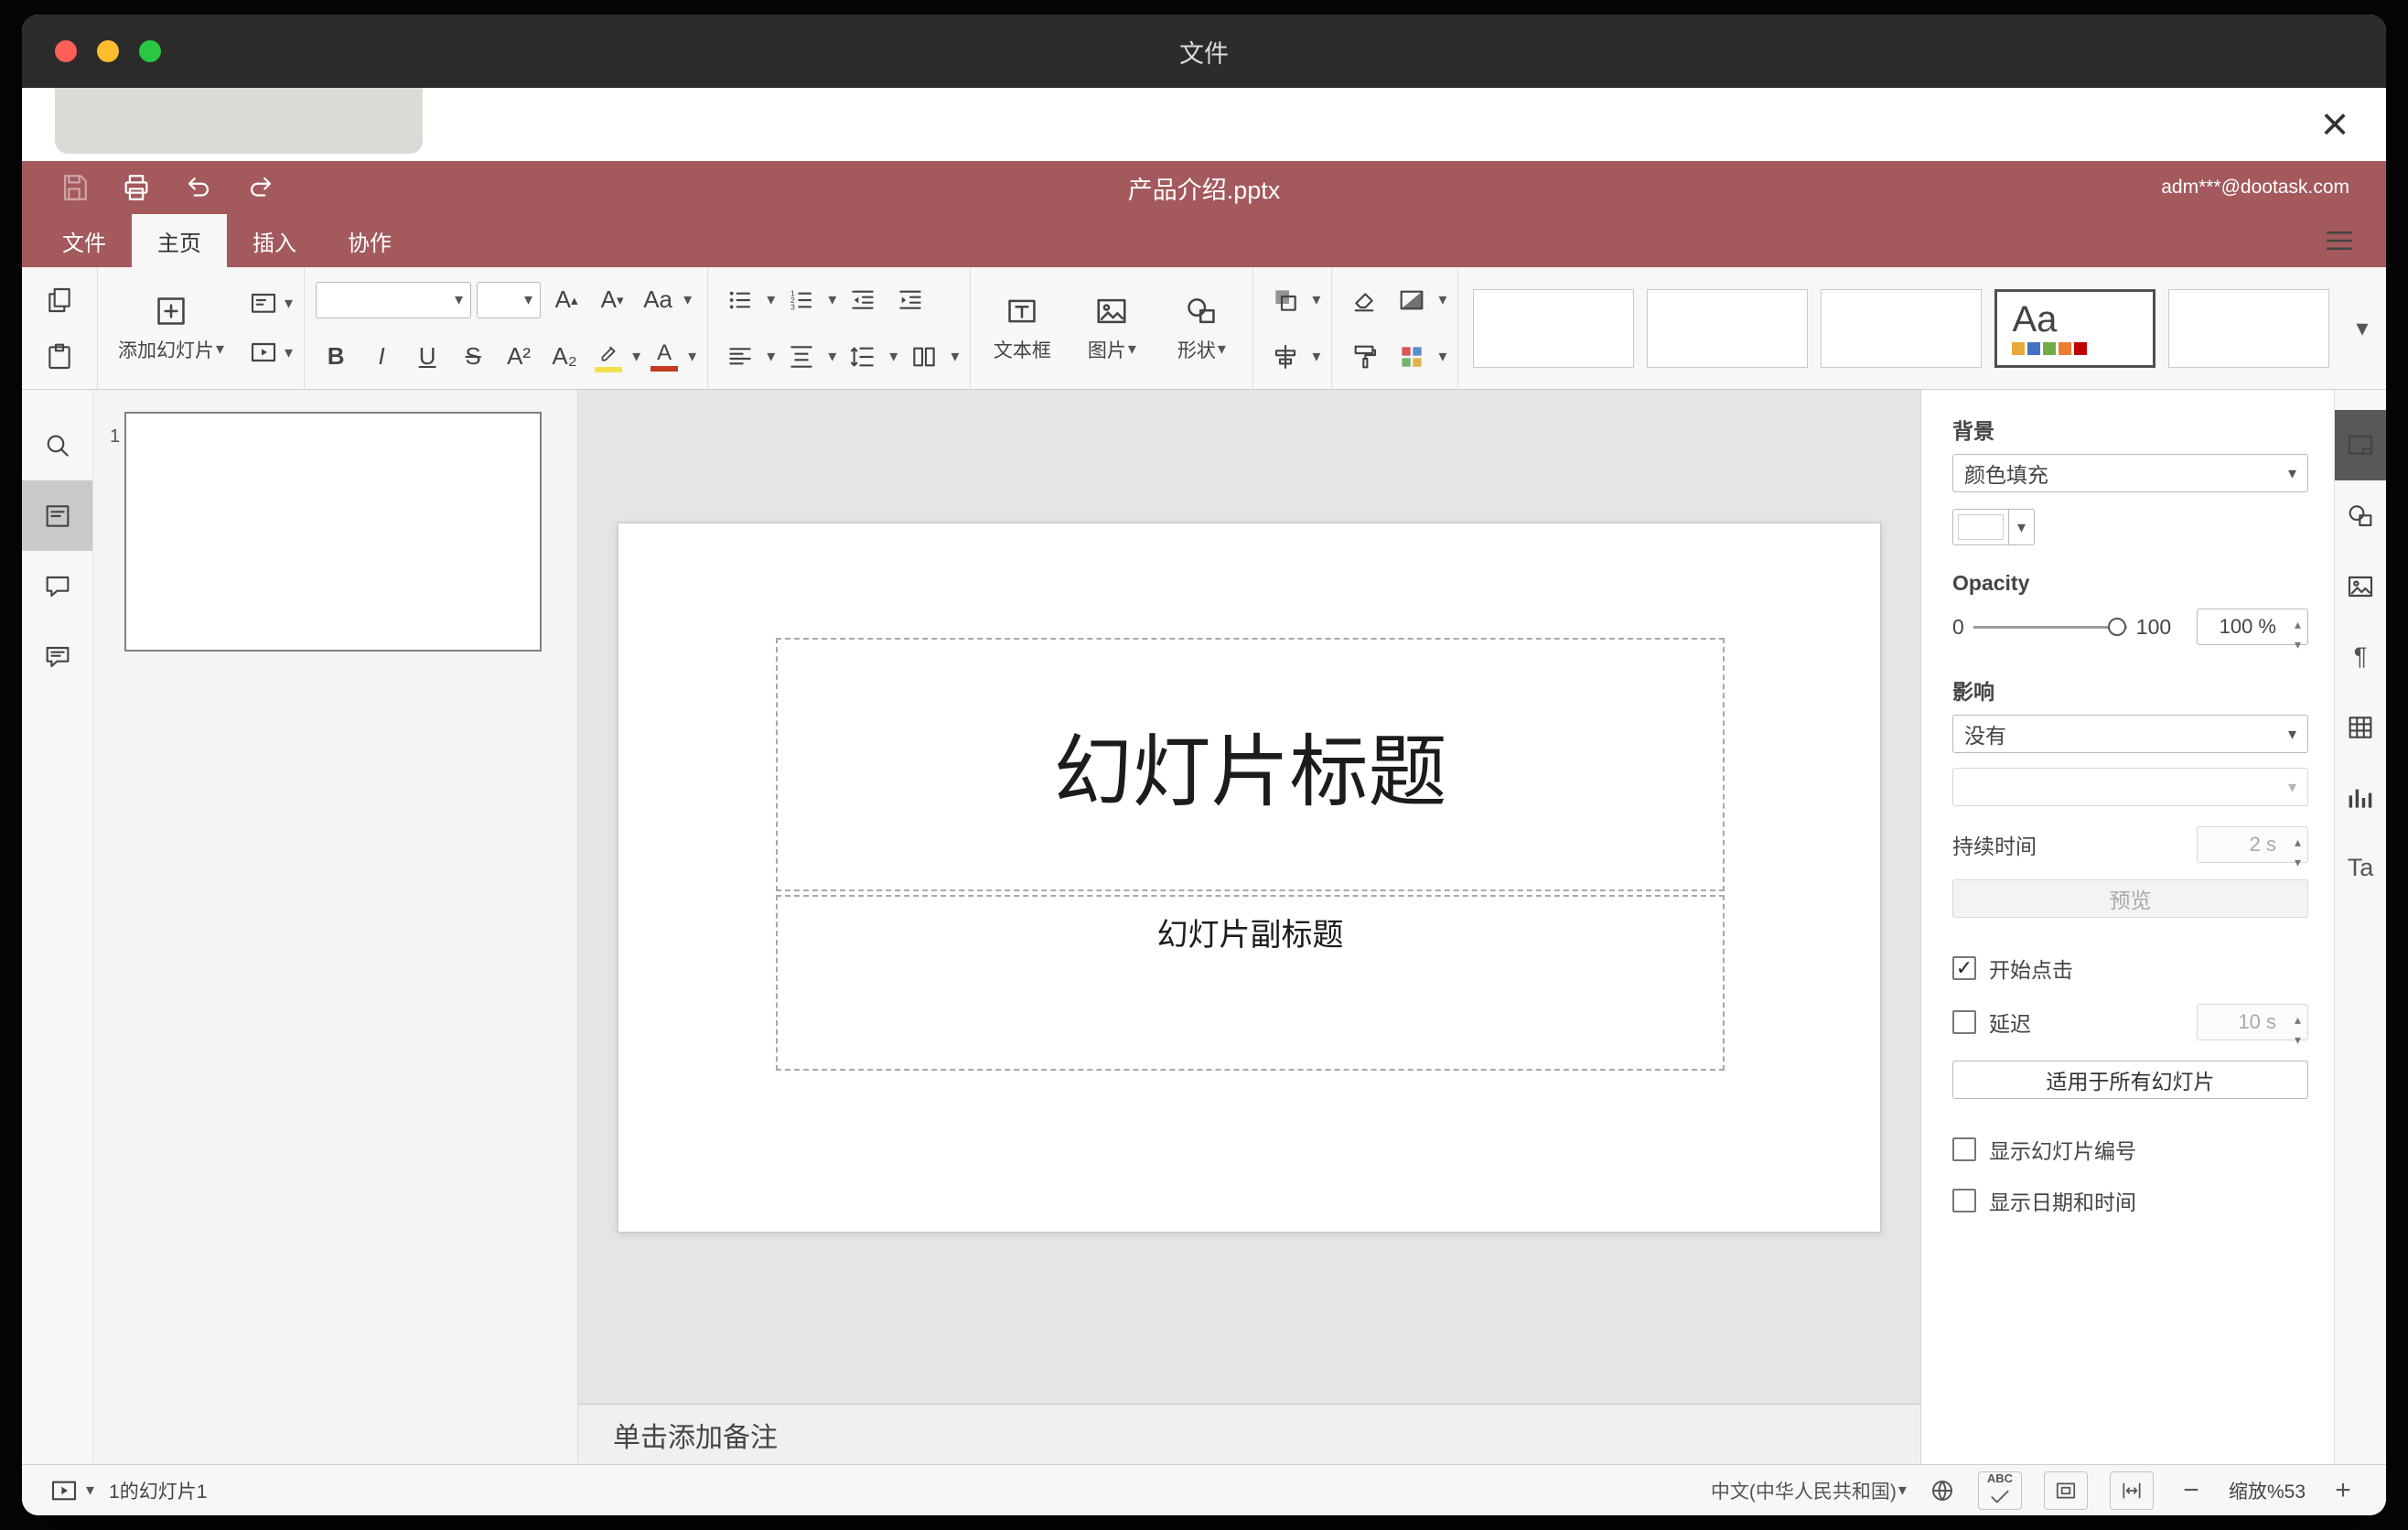 Image resolution: width=2408 pixels, height=1530 pixels. I want to click on font-color-button: A, so click(664, 357).